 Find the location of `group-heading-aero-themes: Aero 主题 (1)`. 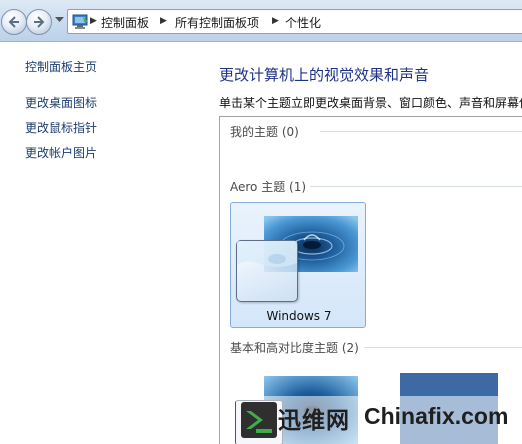

group-heading-aero-themes: Aero 主题 (1) is located at coordinates (268, 187).